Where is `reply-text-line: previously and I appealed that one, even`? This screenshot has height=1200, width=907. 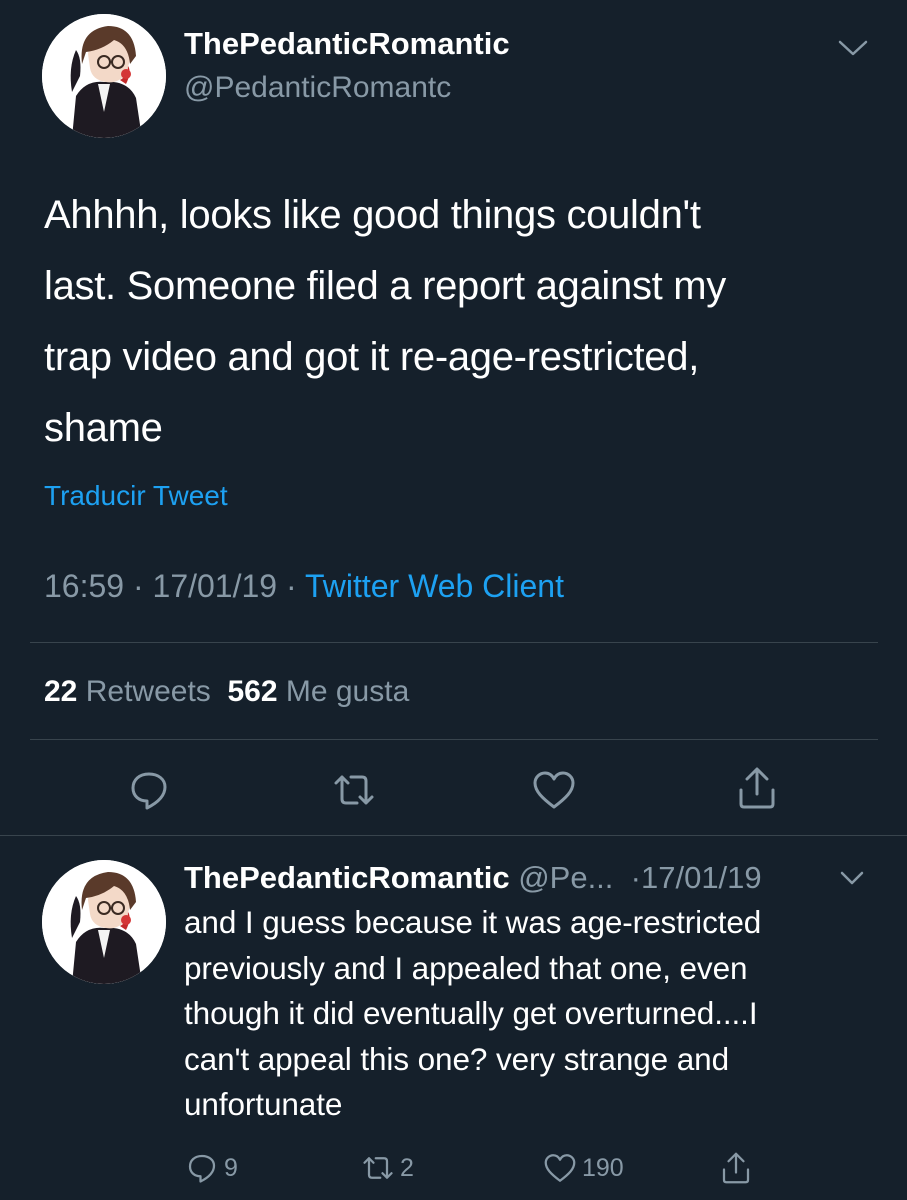 reply-text-line: previously and I appealed that one, even is located at coordinates (466, 967).